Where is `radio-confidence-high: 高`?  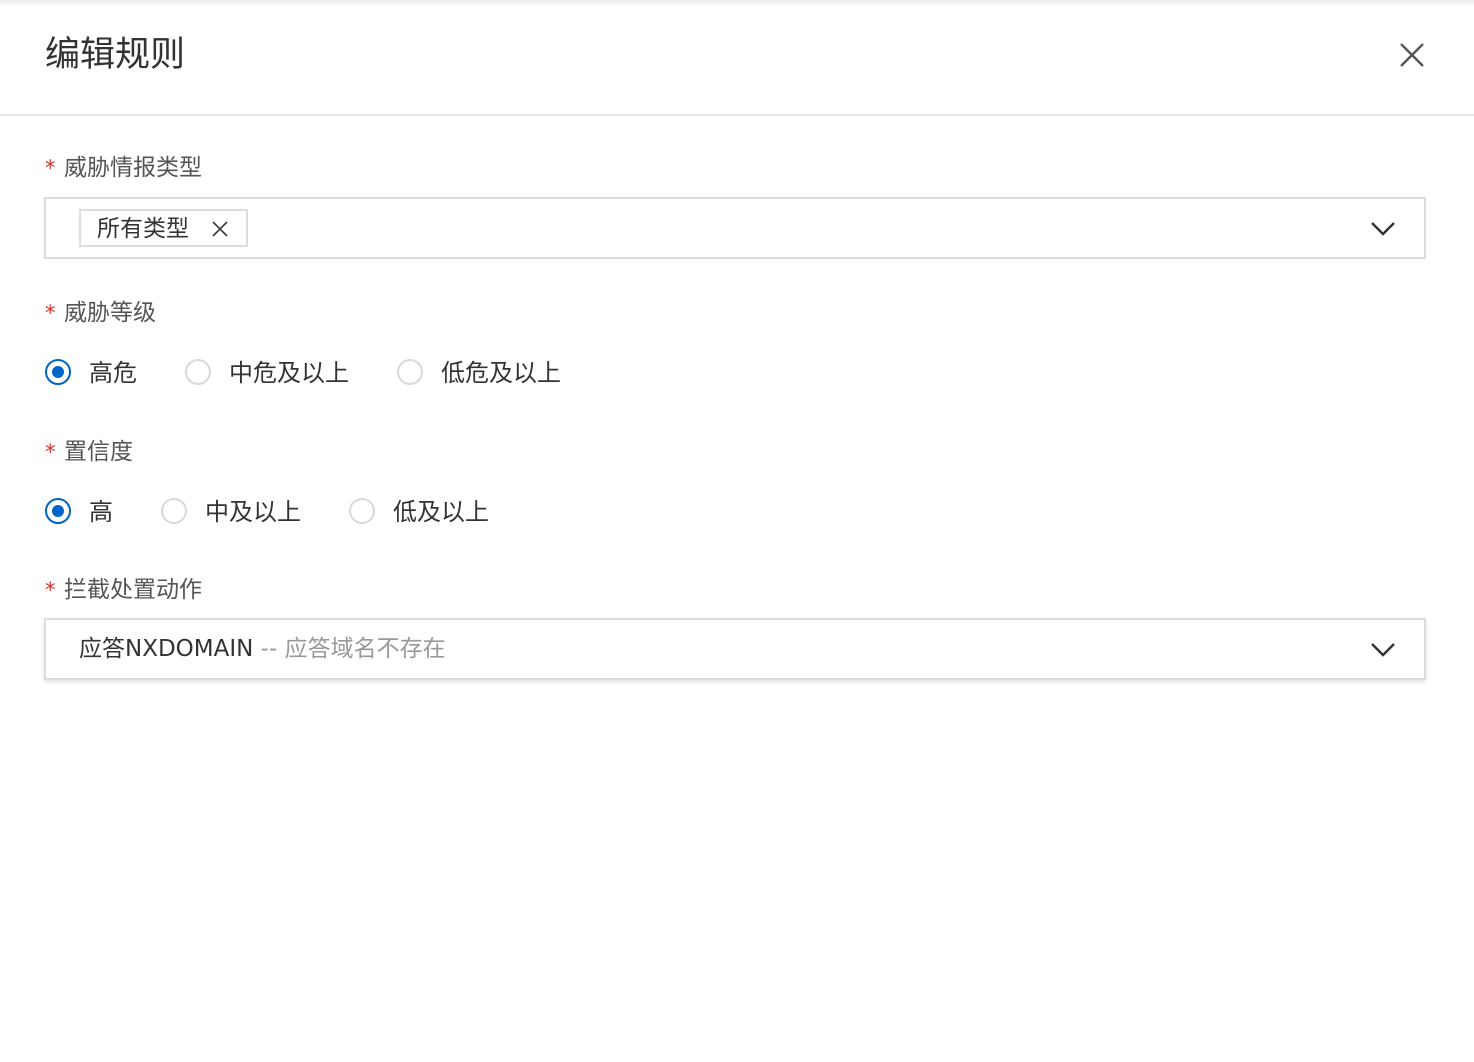 radio-confidence-high: 高 is located at coordinates (90, 512).